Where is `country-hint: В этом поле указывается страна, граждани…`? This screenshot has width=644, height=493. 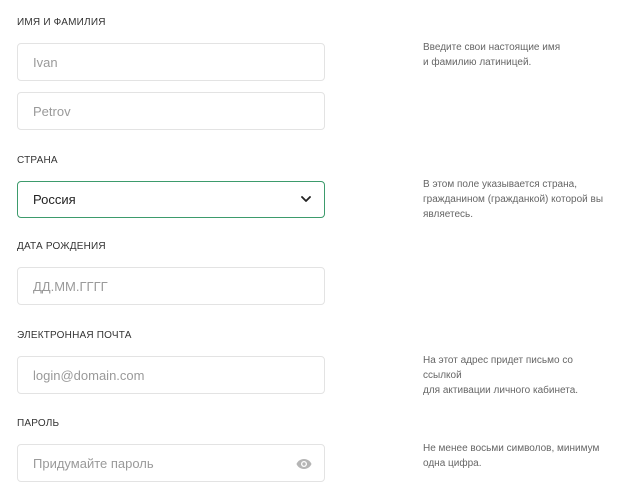
country-hint: В этом поле указывается страна, граждани… is located at coordinates (523, 199).